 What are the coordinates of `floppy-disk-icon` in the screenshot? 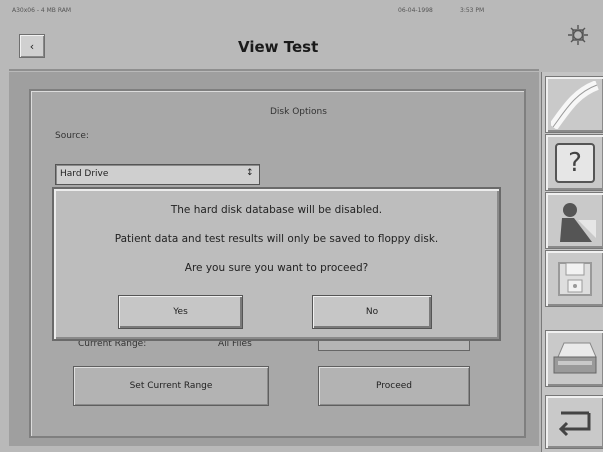 It's located at (575, 278).